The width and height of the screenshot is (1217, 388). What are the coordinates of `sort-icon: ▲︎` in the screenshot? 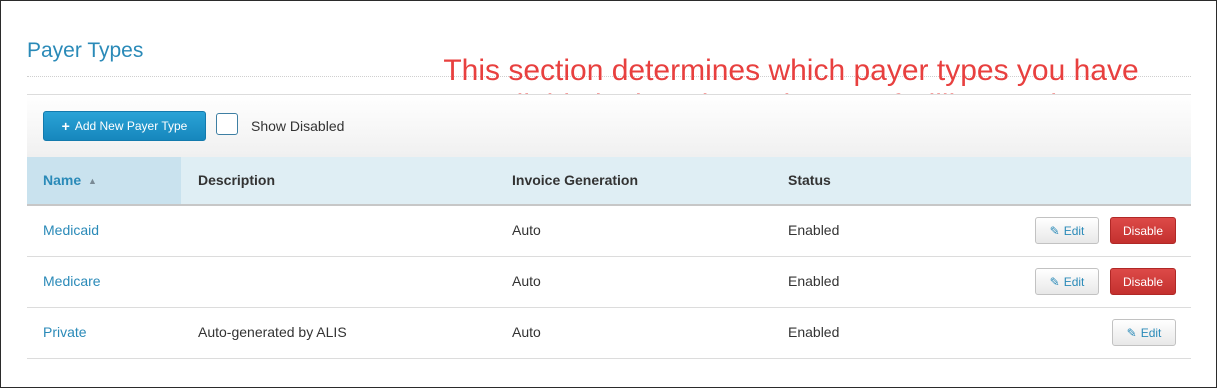 It's located at (92, 181).